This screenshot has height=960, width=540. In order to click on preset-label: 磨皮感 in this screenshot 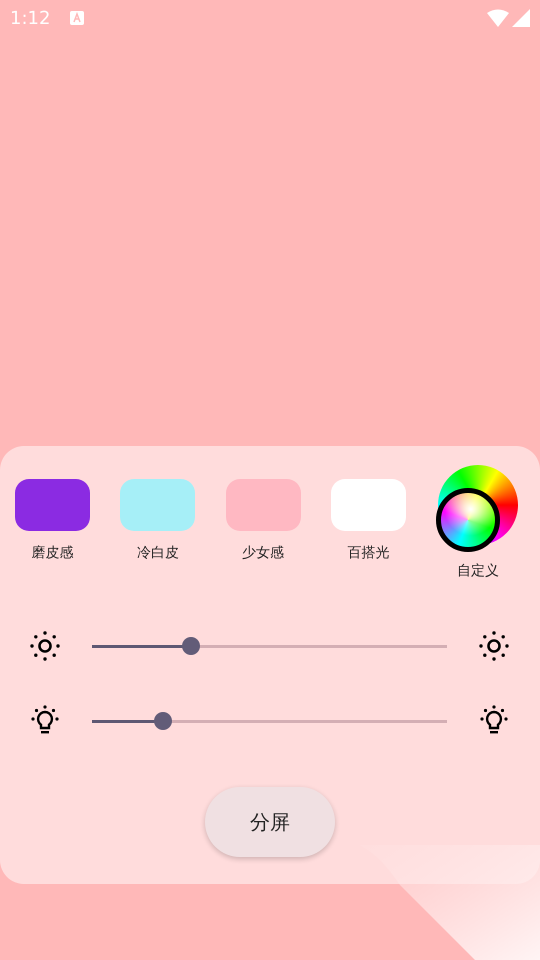, I will do `click(53, 553)`.